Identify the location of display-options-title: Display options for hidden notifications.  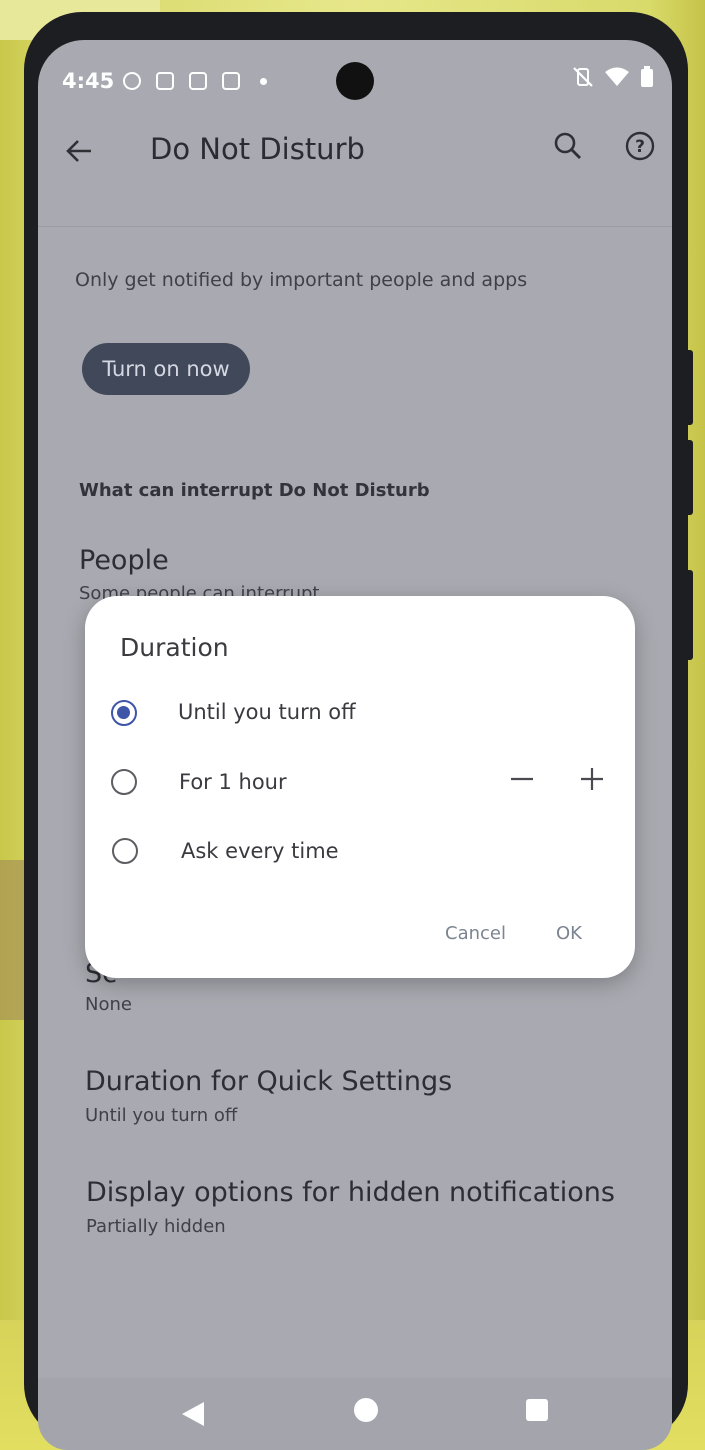
(350, 1192).